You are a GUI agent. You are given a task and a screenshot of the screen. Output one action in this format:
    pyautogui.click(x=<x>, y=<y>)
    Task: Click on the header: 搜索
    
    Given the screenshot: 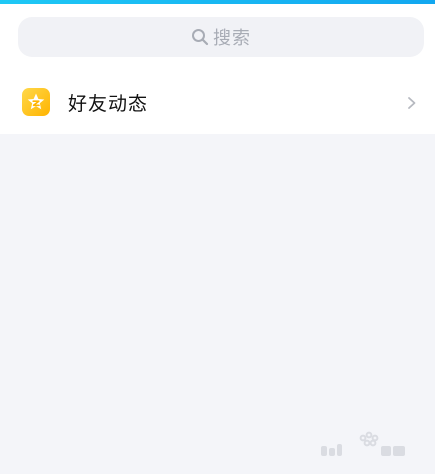 What is the action you would take?
    pyautogui.click(x=217, y=37)
    